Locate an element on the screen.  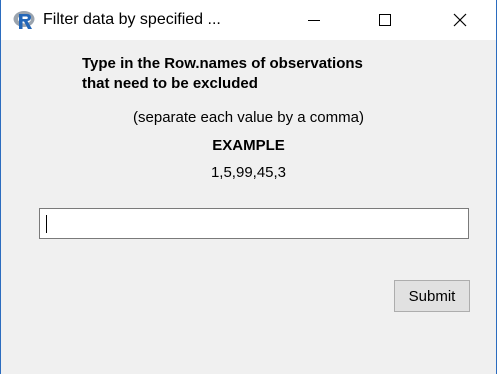
row-names-input is located at coordinates (254, 223).